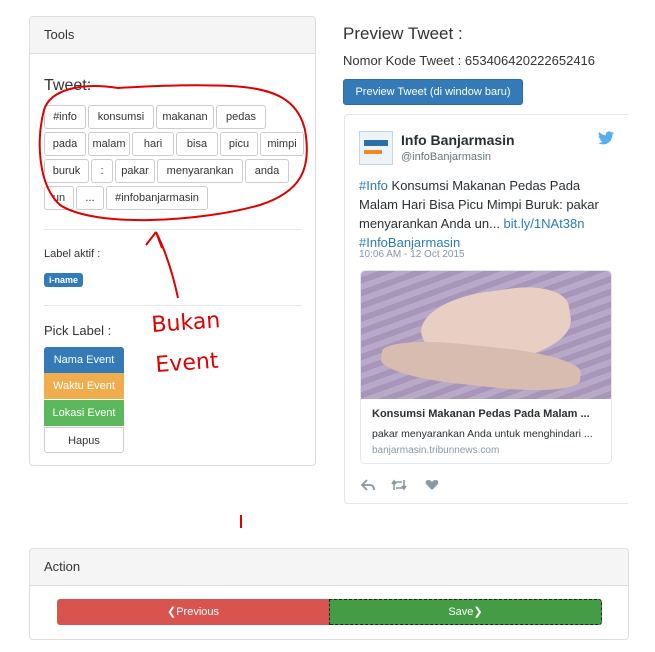 The height and width of the screenshot is (652, 655). Describe the element at coordinates (399, 485) in the screenshot. I see `retweet-icon` at that location.